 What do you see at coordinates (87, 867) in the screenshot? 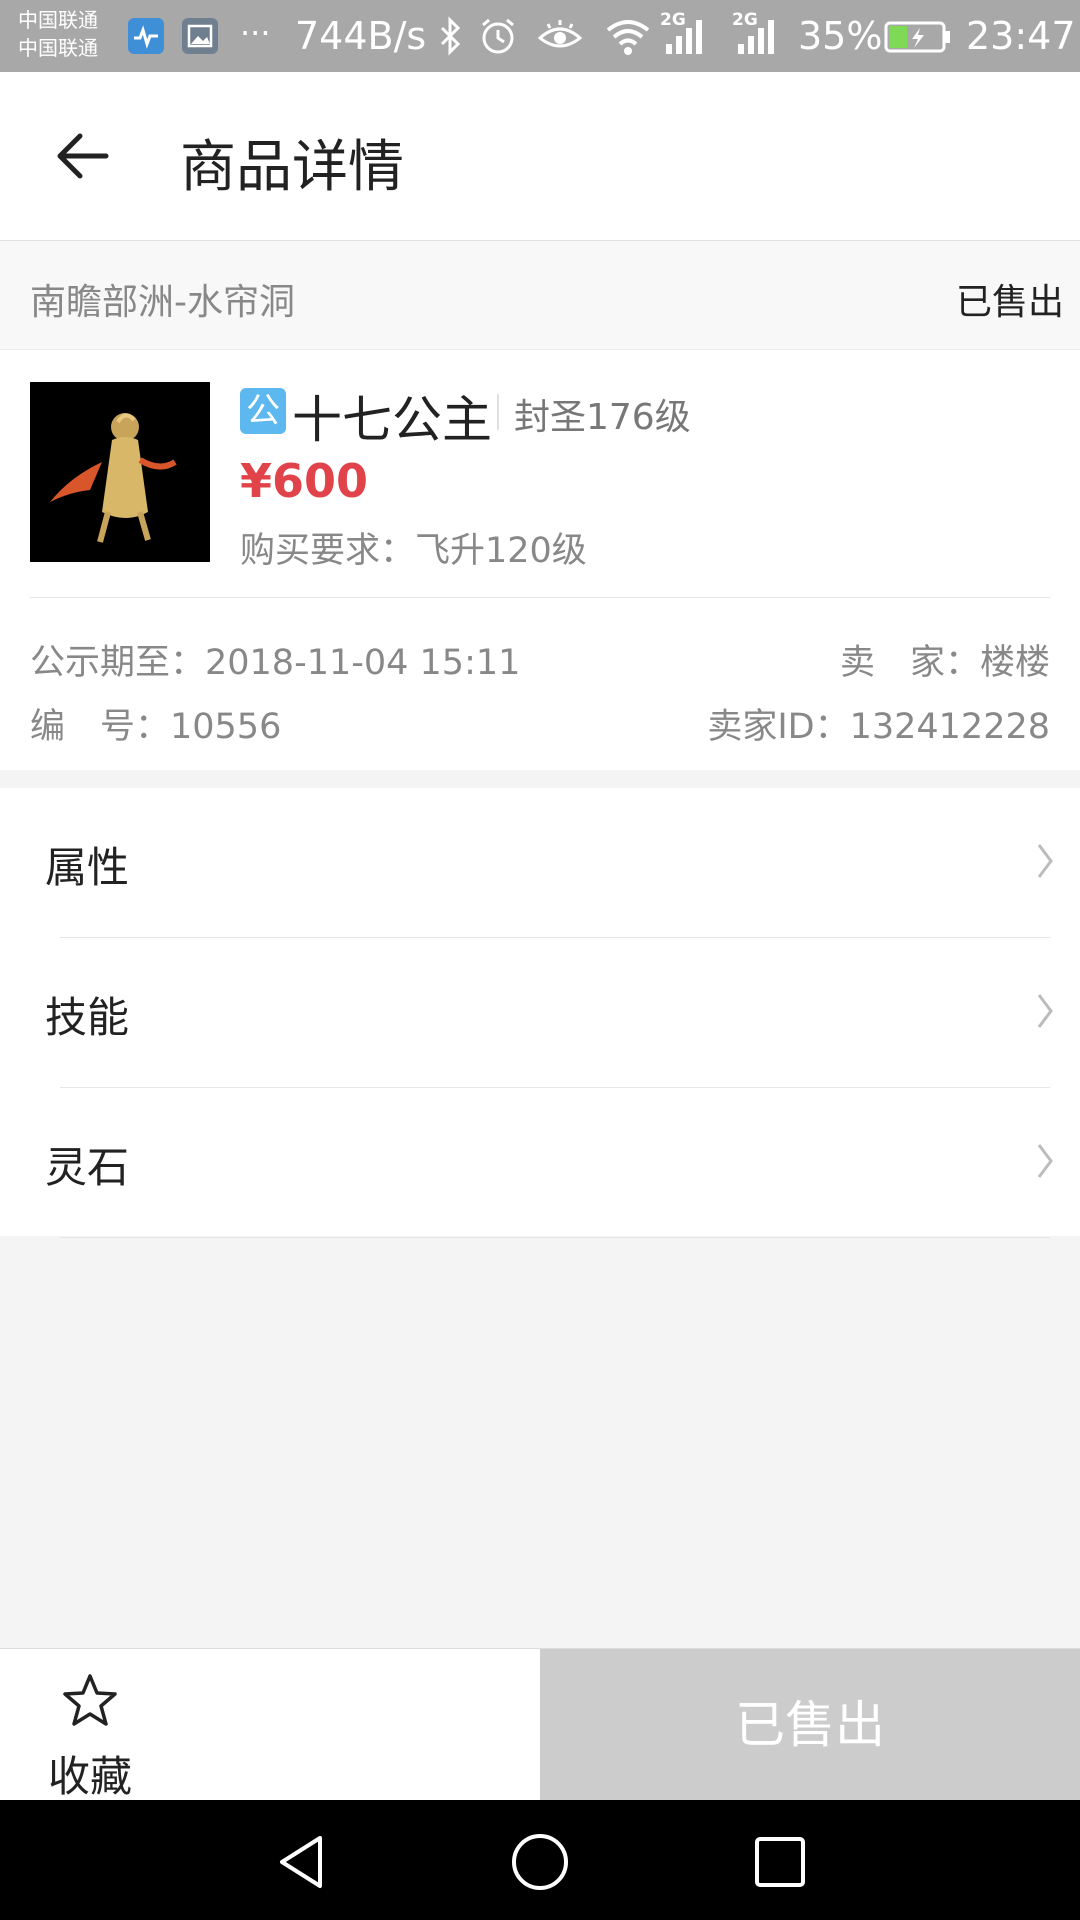
I see `section-label: 属性` at bounding box center [87, 867].